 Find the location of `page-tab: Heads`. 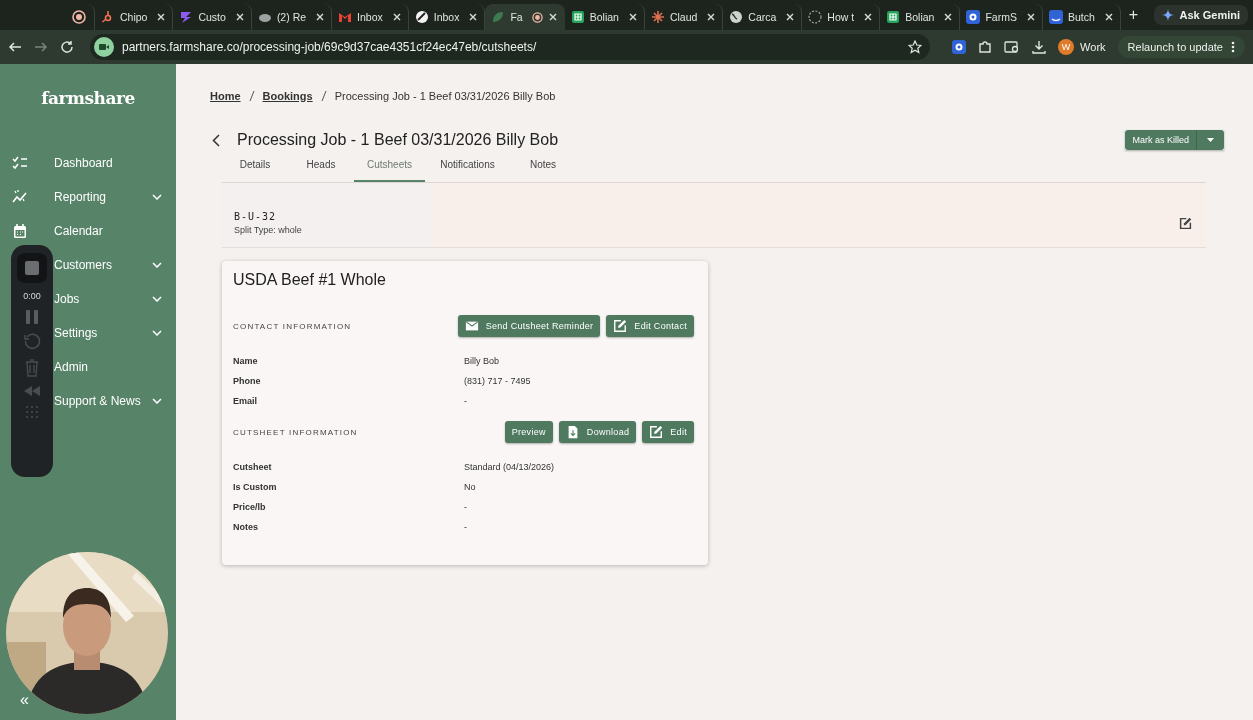

page-tab: Heads is located at coordinates (321, 169).